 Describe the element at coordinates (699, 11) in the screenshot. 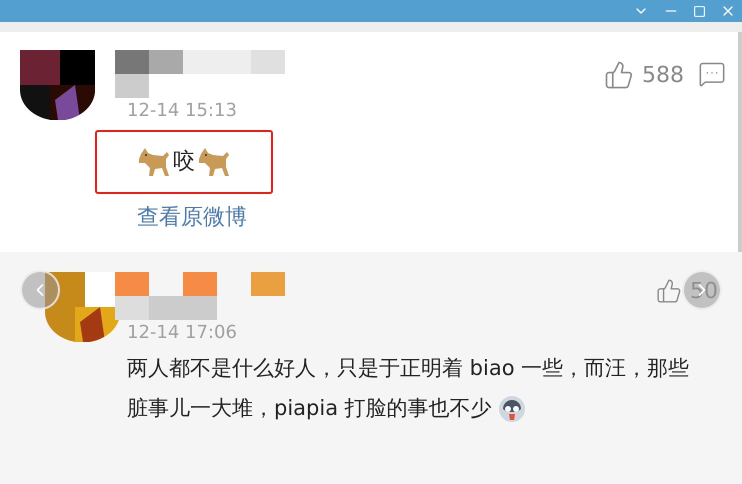

I see `maximize-icon` at that location.